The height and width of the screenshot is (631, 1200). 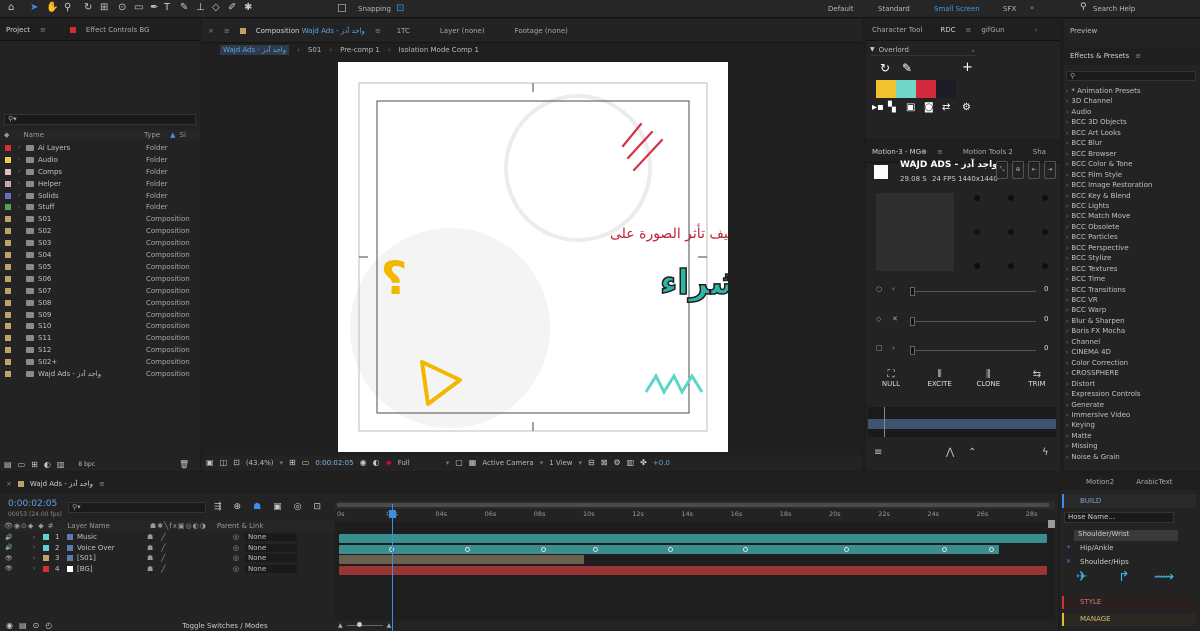 I want to click on adjust-icon: ◐, so click(x=47, y=465).